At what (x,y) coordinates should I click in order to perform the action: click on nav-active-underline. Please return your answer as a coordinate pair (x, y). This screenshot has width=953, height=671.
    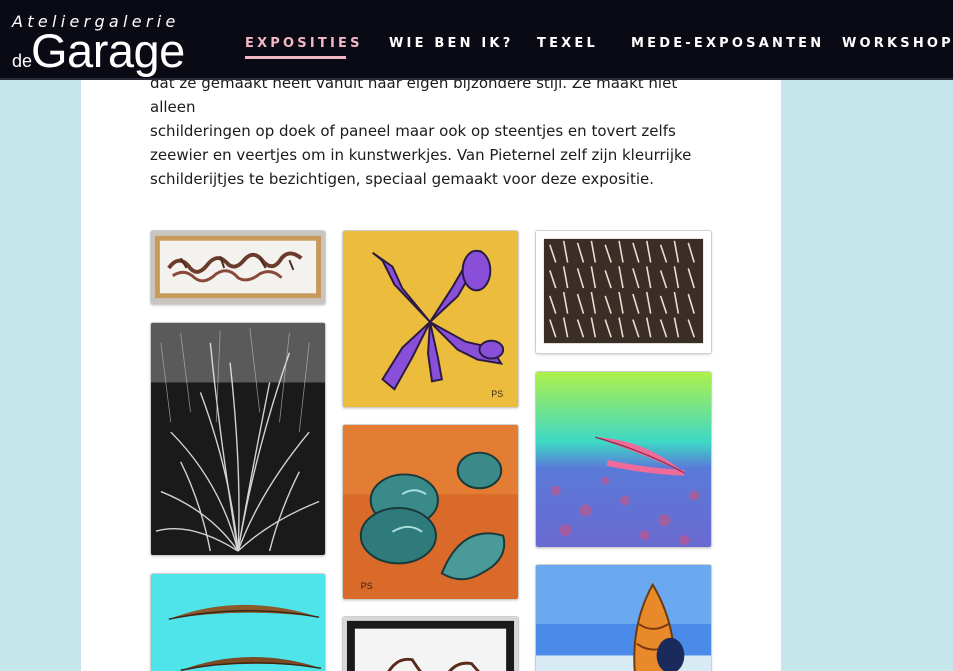
    Looking at the image, I should click on (295, 57).